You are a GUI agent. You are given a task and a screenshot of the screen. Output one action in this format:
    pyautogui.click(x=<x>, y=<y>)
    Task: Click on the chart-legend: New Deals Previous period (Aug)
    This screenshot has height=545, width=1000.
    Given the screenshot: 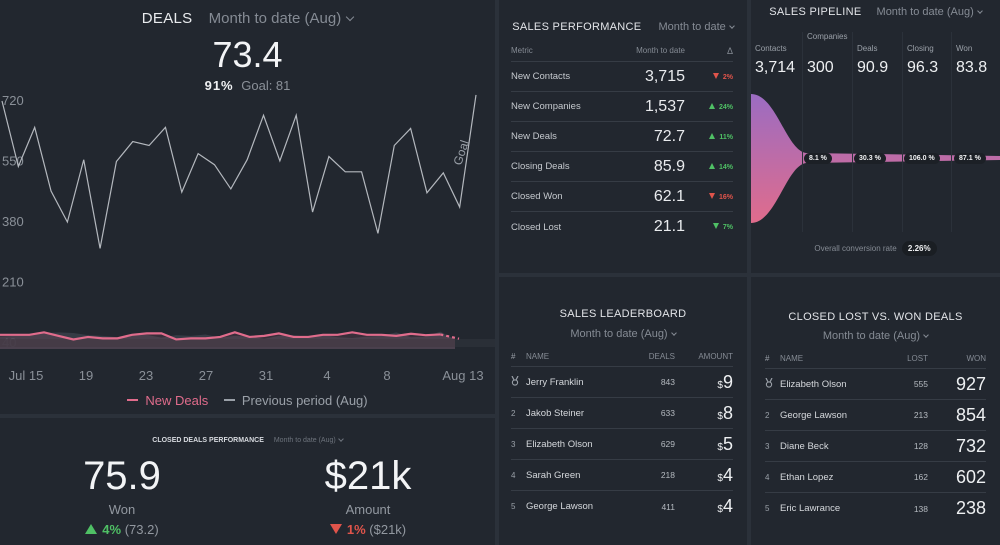 What is the action you would take?
    pyautogui.click(x=247, y=398)
    